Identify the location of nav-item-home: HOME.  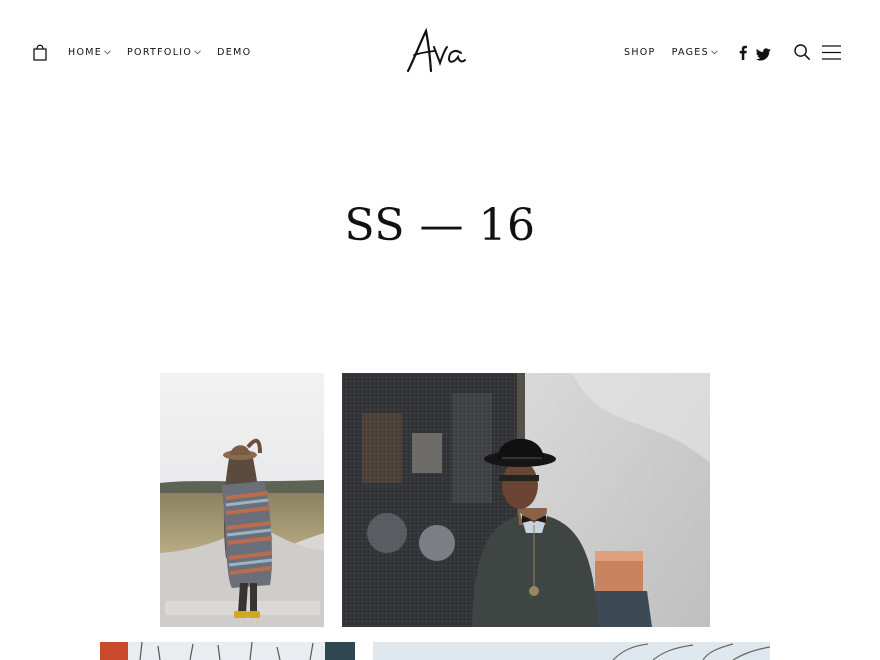
(89, 52).